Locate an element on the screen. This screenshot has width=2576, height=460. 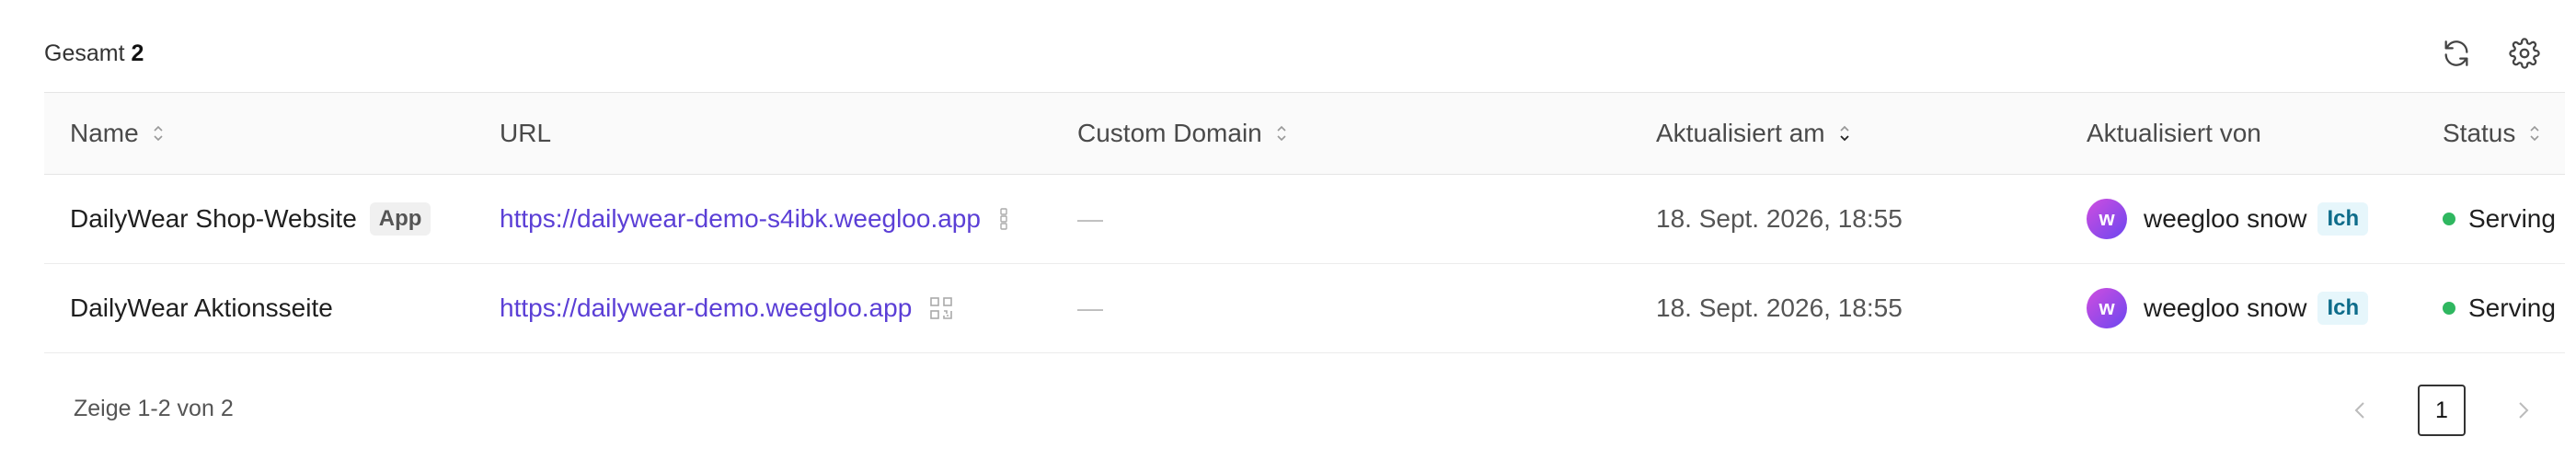
qr-code-icon is located at coordinates (941, 308).